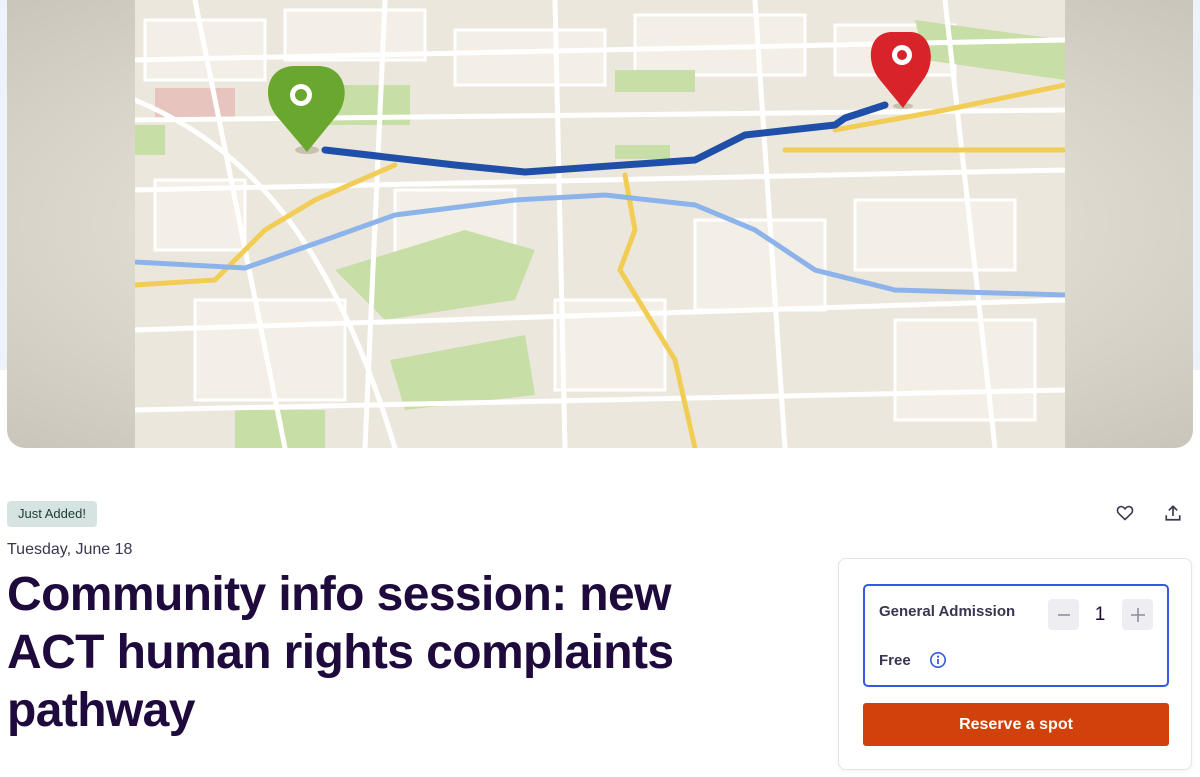 The image size is (1200, 777). Describe the element at coordinates (52, 514) in the screenshot. I see `just-added-badge: Just Added!` at that location.